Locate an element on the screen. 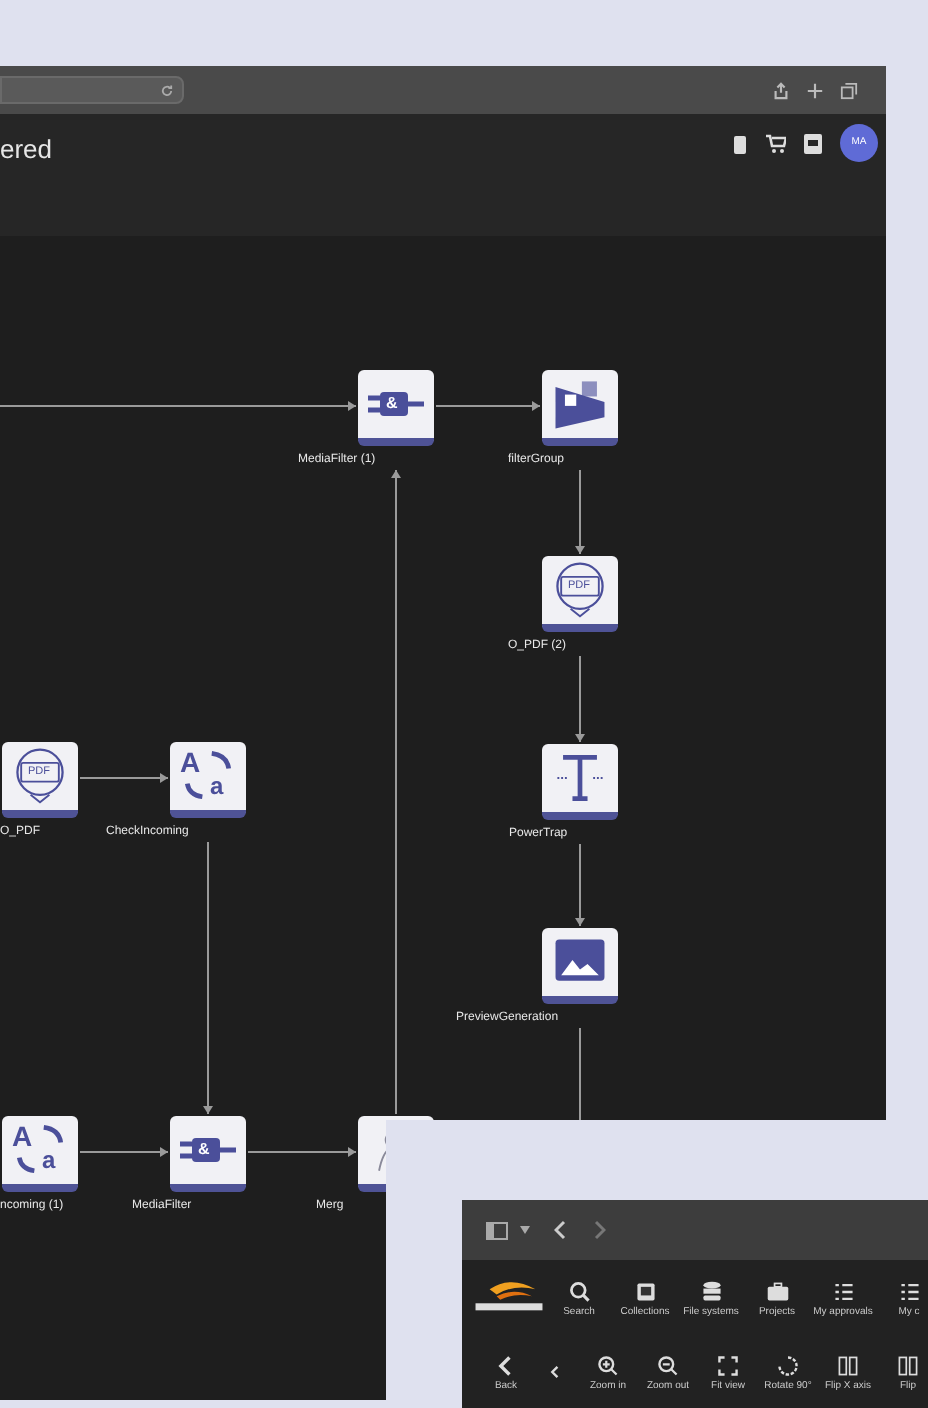 The height and width of the screenshot is (1408, 928). note-icon is located at coordinates (813, 143).